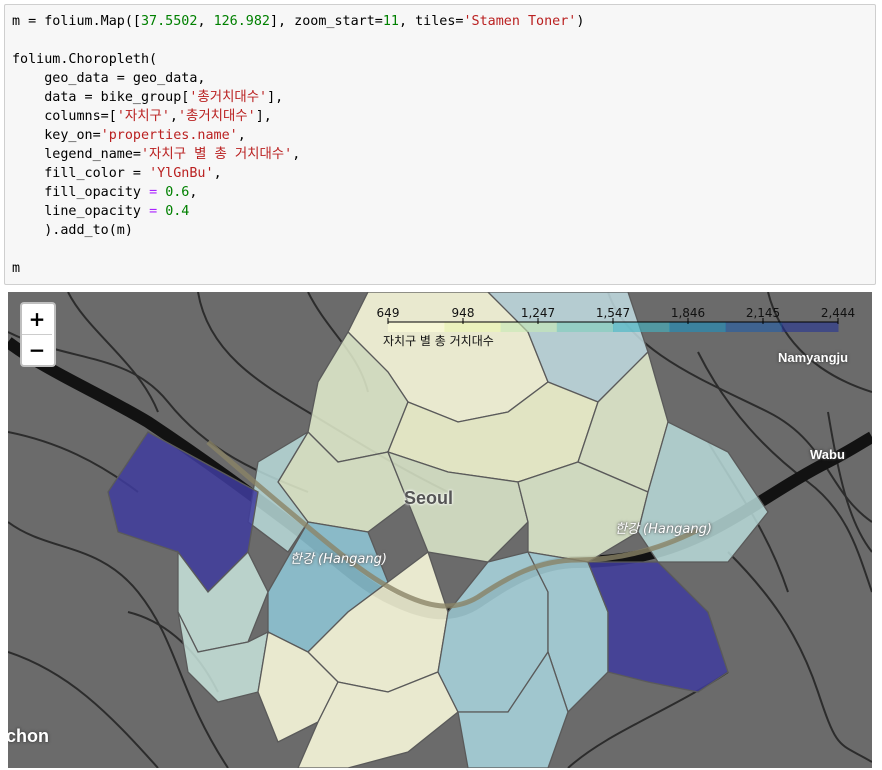  I want to click on code-token: 37.5502, so click(169, 21).